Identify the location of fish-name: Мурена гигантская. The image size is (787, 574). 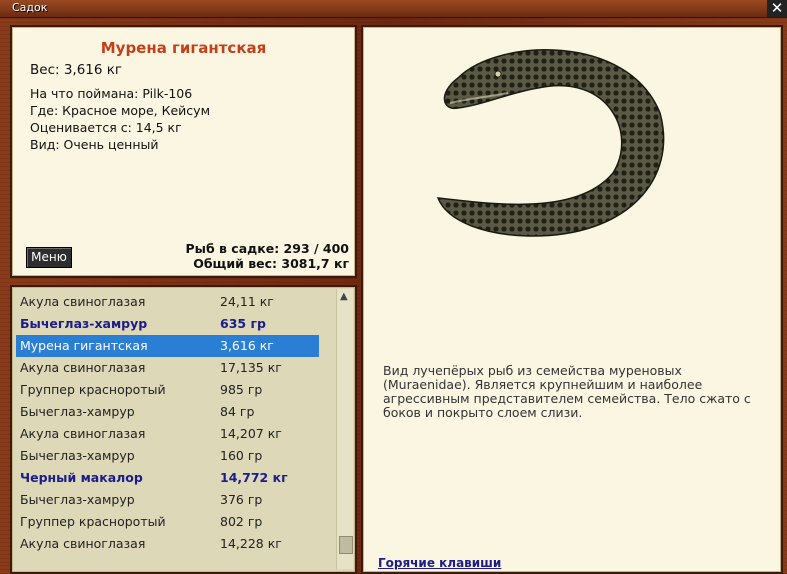
(183, 48).